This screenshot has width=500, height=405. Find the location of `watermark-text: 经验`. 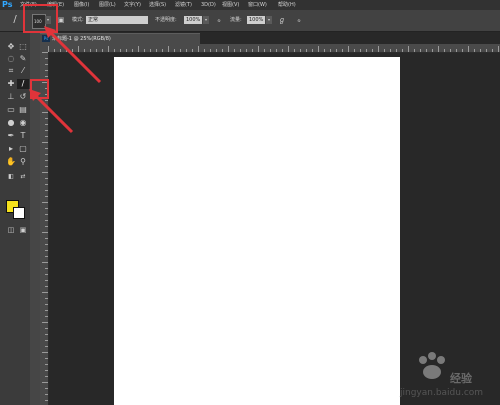

watermark-text: 经验 is located at coordinates (461, 378).